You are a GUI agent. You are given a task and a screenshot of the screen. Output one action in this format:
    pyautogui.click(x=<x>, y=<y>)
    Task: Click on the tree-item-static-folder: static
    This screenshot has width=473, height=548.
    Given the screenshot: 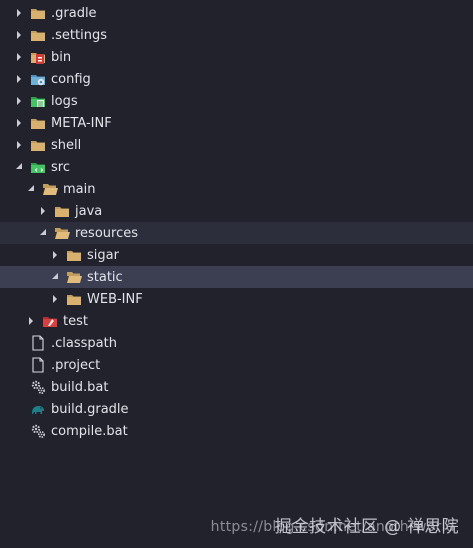 What is the action you would take?
    pyautogui.click(x=236, y=277)
    